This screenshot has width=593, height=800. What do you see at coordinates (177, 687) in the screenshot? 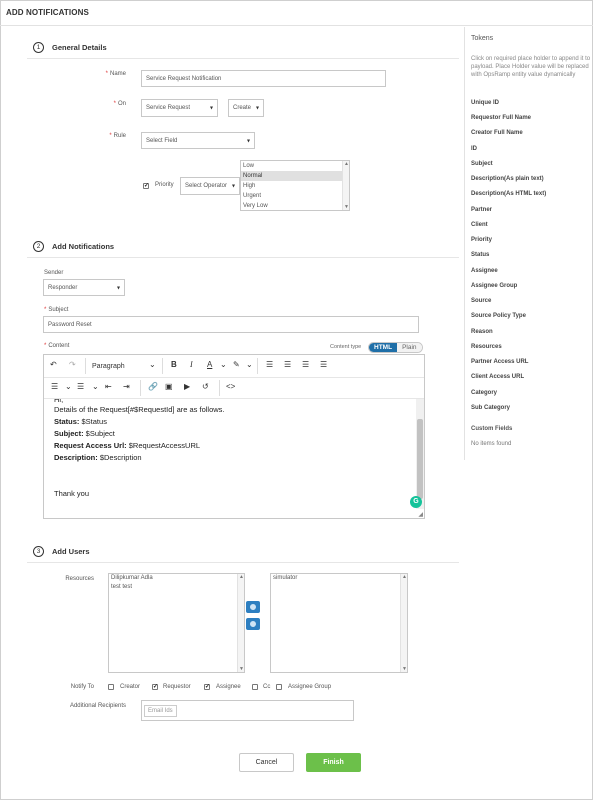
I see `requestor-label: Requestor` at bounding box center [177, 687].